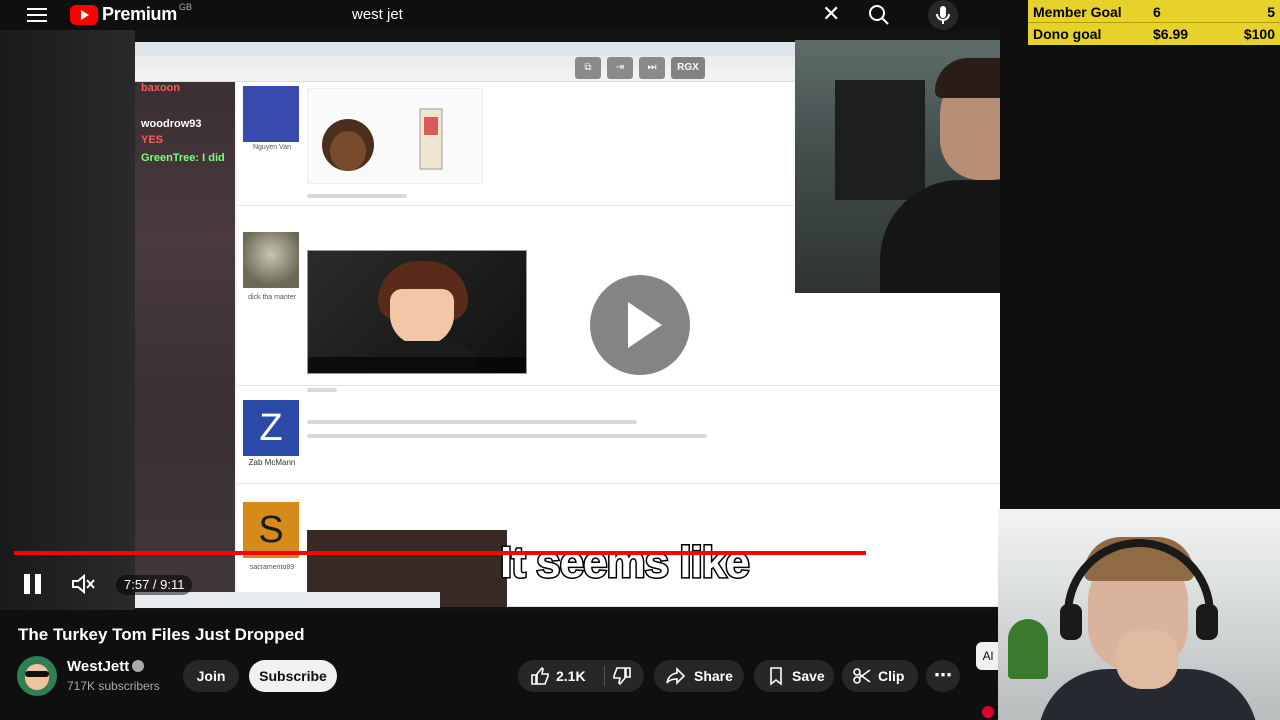  What do you see at coordinates (943, 676) in the screenshot?
I see `more-options-icon: ⋯` at bounding box center [943, 676].